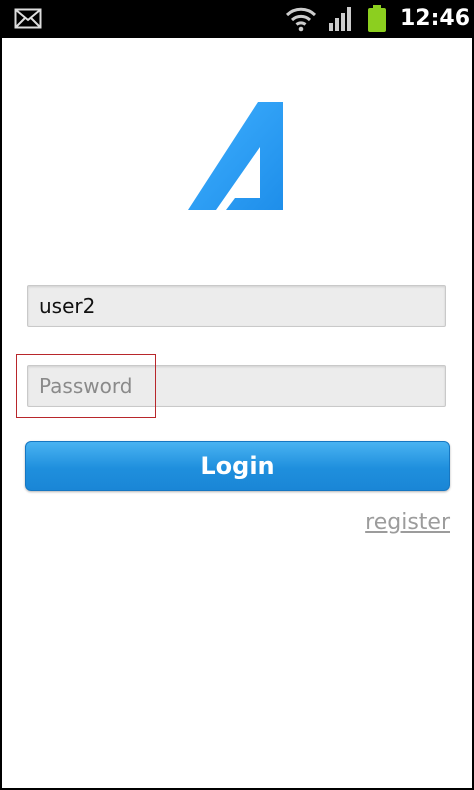  What do you see at coordinates (301, 21) in the screenshot?
I see `wifi-icon` at bounding box center [301, 21].